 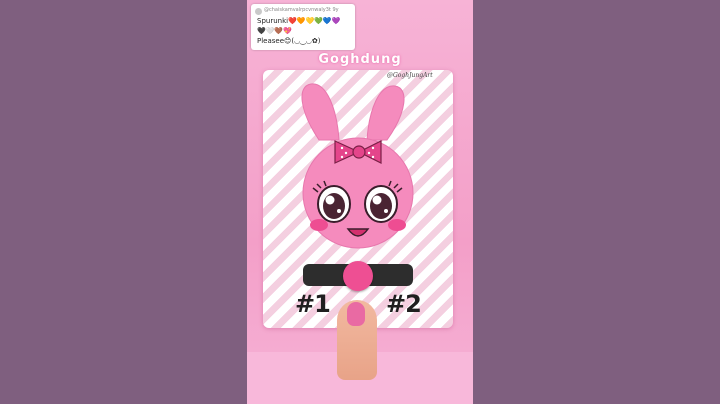 I want to click on left-ear, so click(x=320, y=112).